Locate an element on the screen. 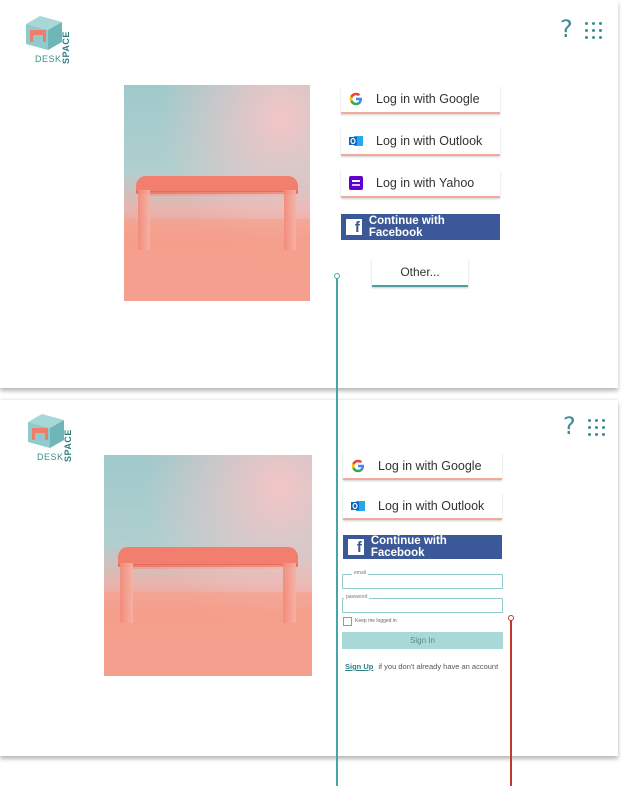  email-field: email is located at coordinates (422, 580).